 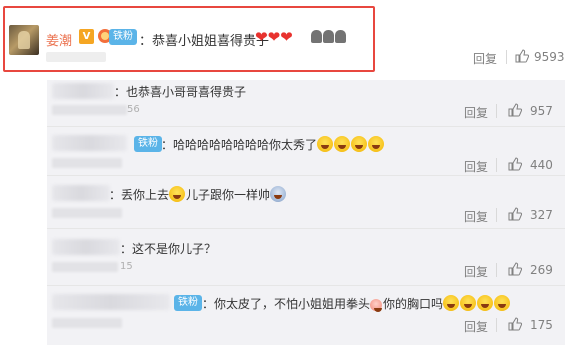 What do you see at coordinates (198, 194) in the screenshot?
I see `reply-text: ：丢你上去 儿子跟你一样帅` at bounding box center [198, 194].